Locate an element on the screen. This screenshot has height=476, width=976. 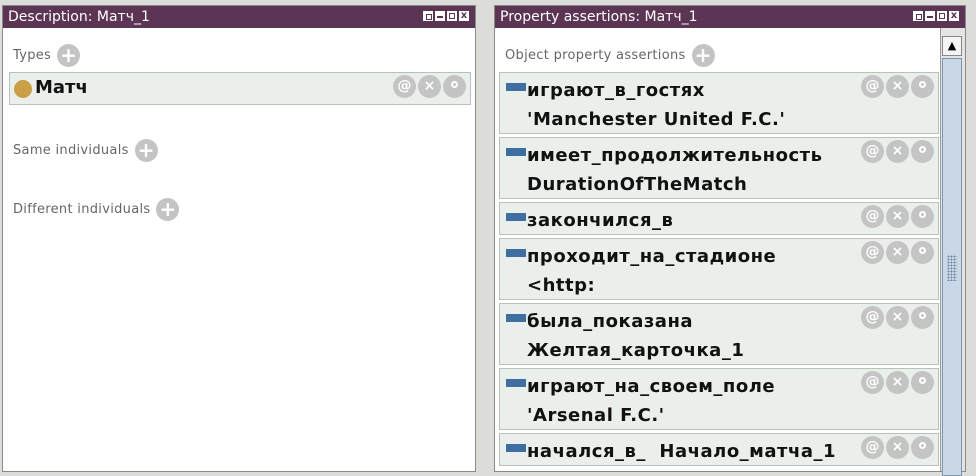
assertion-row: играют_на_своем_поле 'Arsenal F.C.' @ × is located at coordinates (719, 399).